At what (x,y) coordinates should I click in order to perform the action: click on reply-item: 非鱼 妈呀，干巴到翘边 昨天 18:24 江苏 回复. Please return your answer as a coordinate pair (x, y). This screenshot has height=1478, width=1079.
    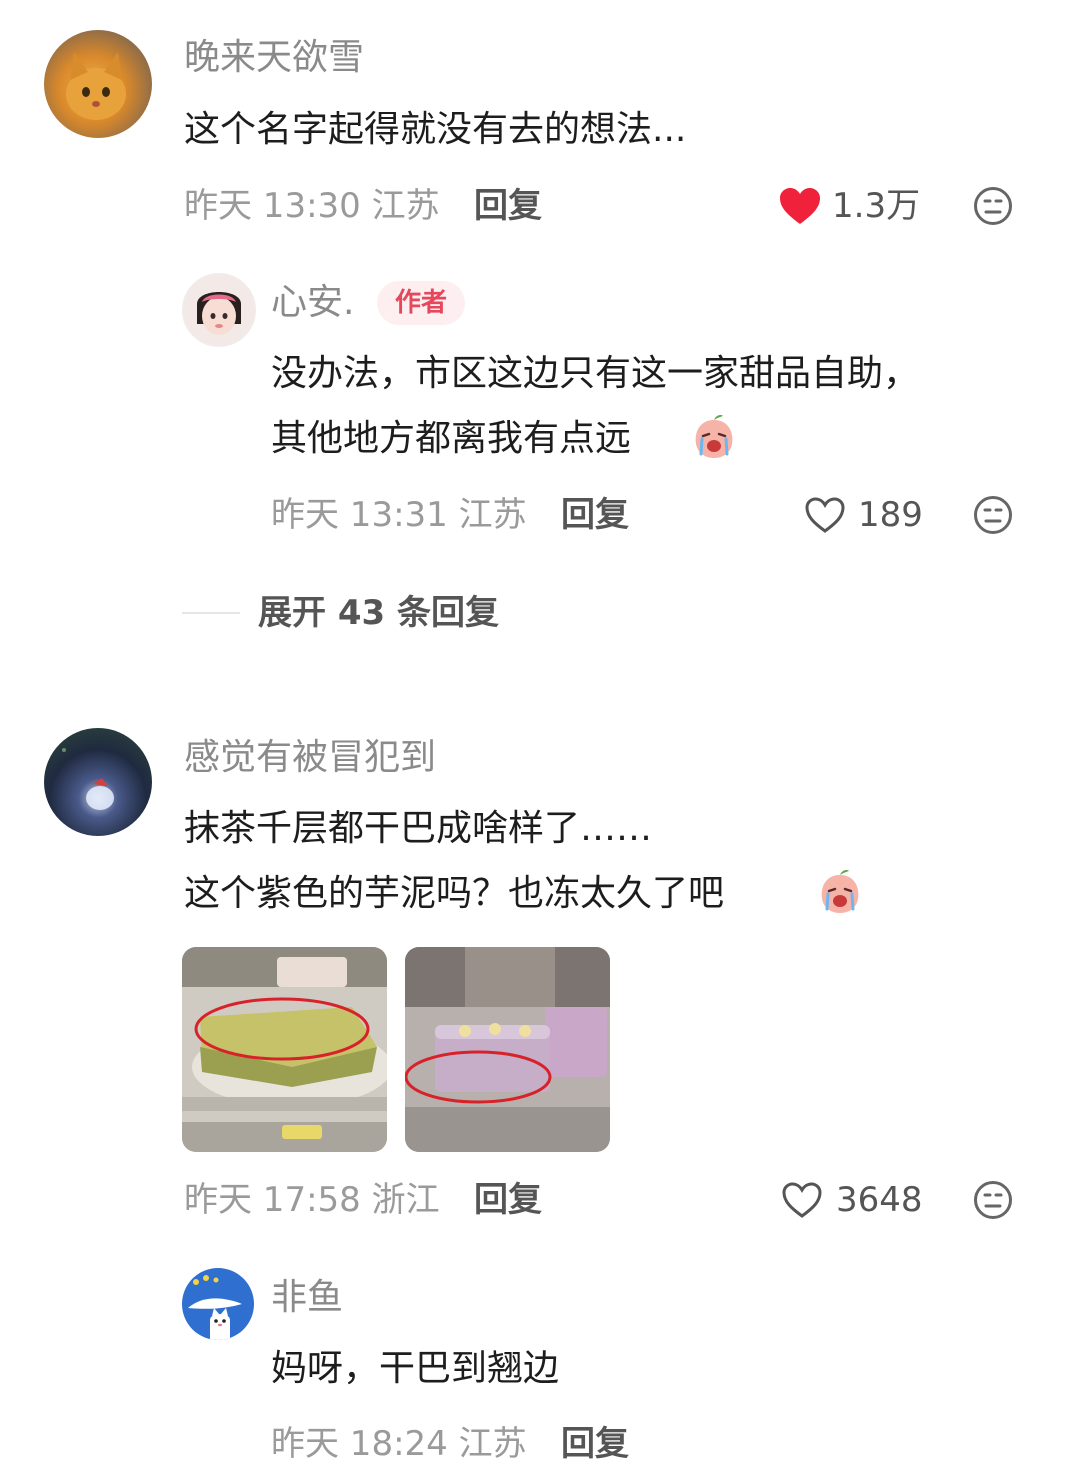
    Looking at the image, I should click on (629, 1371).